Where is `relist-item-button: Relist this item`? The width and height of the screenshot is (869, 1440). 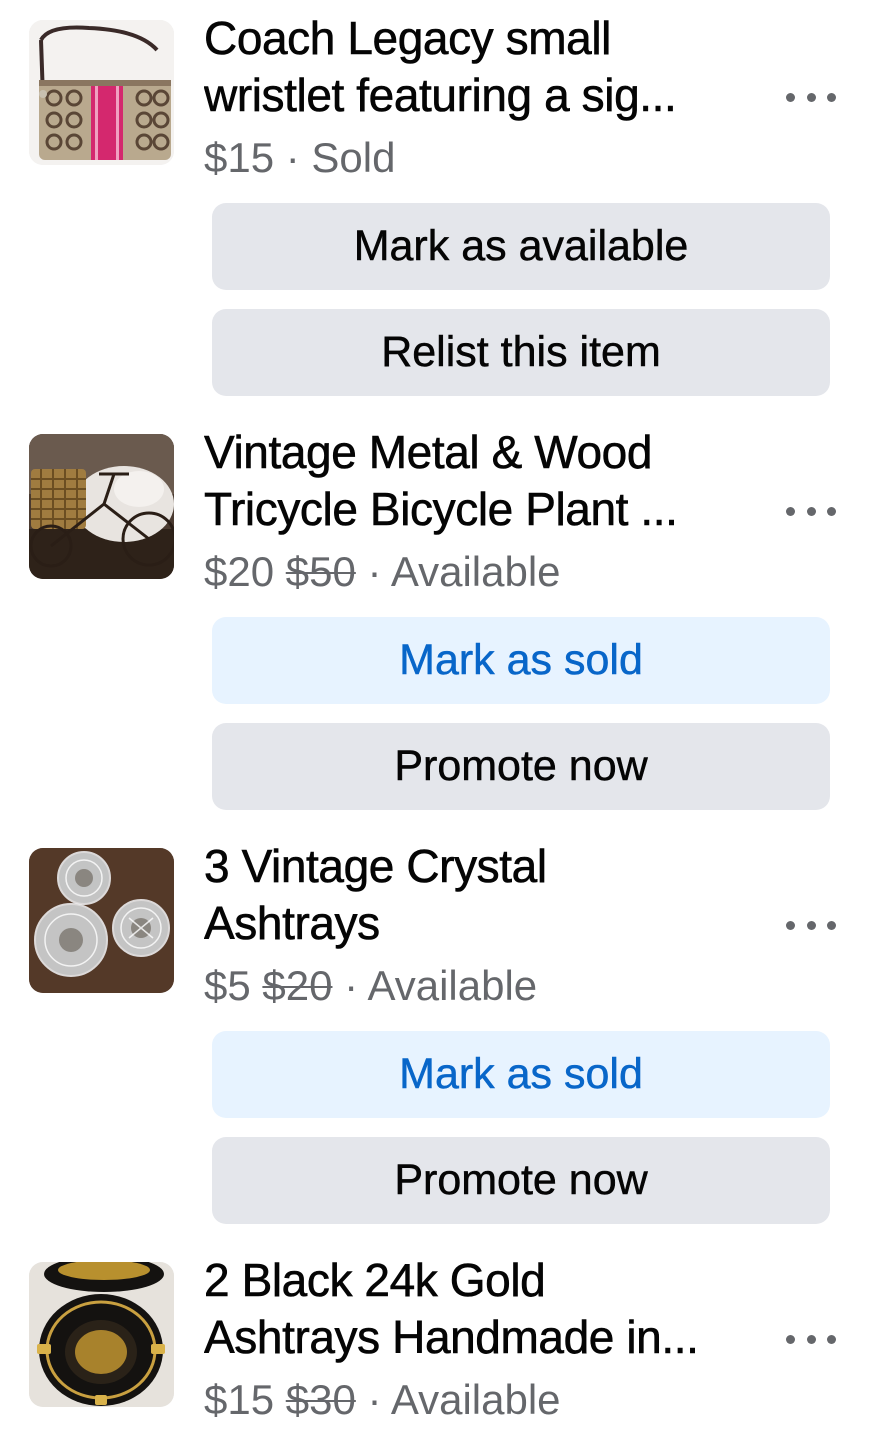
relist-item-button: Relist this item is located at coordinates (521, 352).